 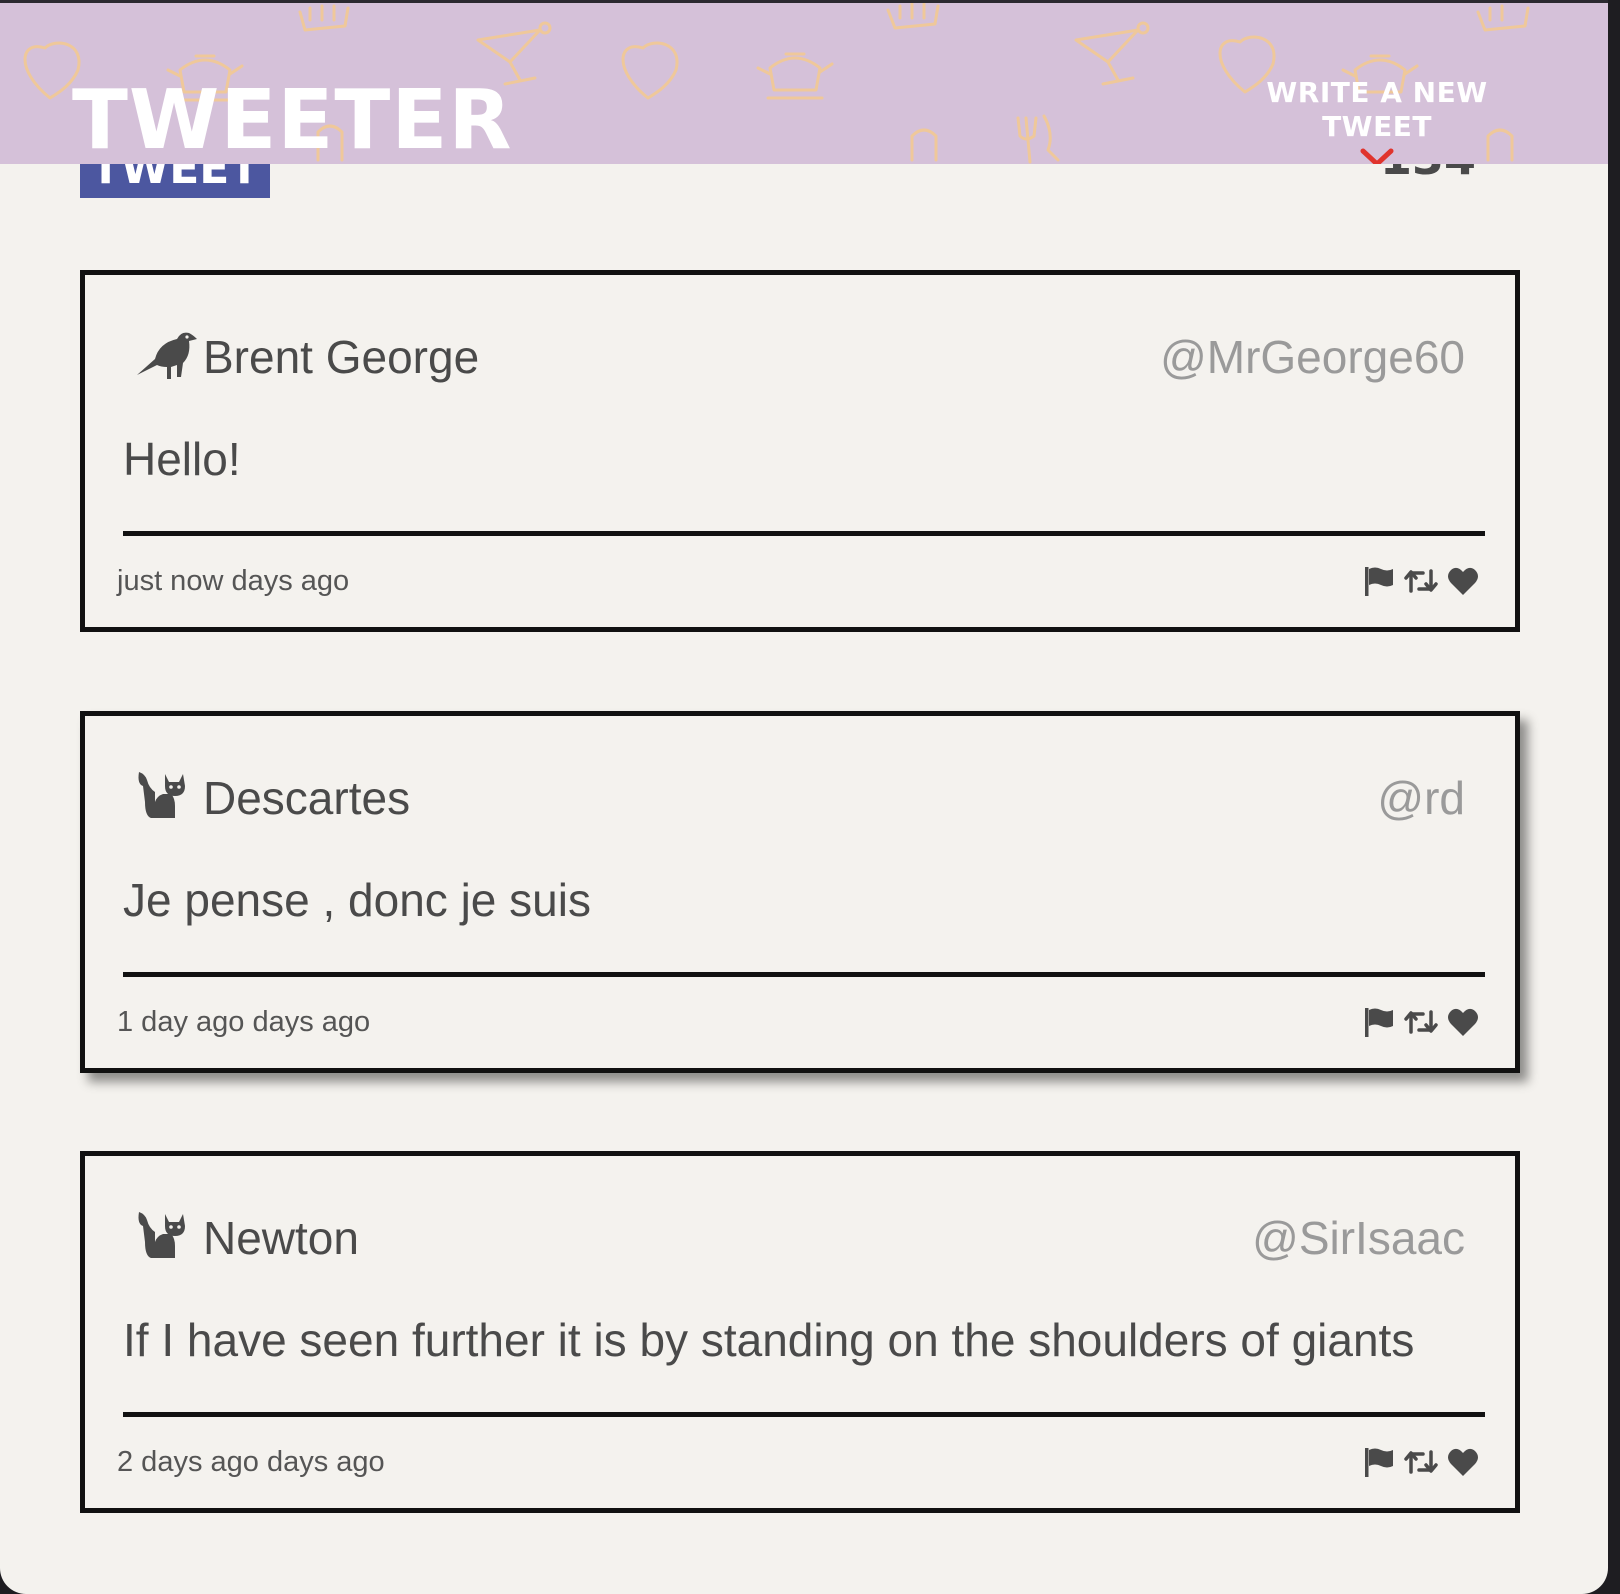 I want to click on window-top-border, so click(x=804, y=1).